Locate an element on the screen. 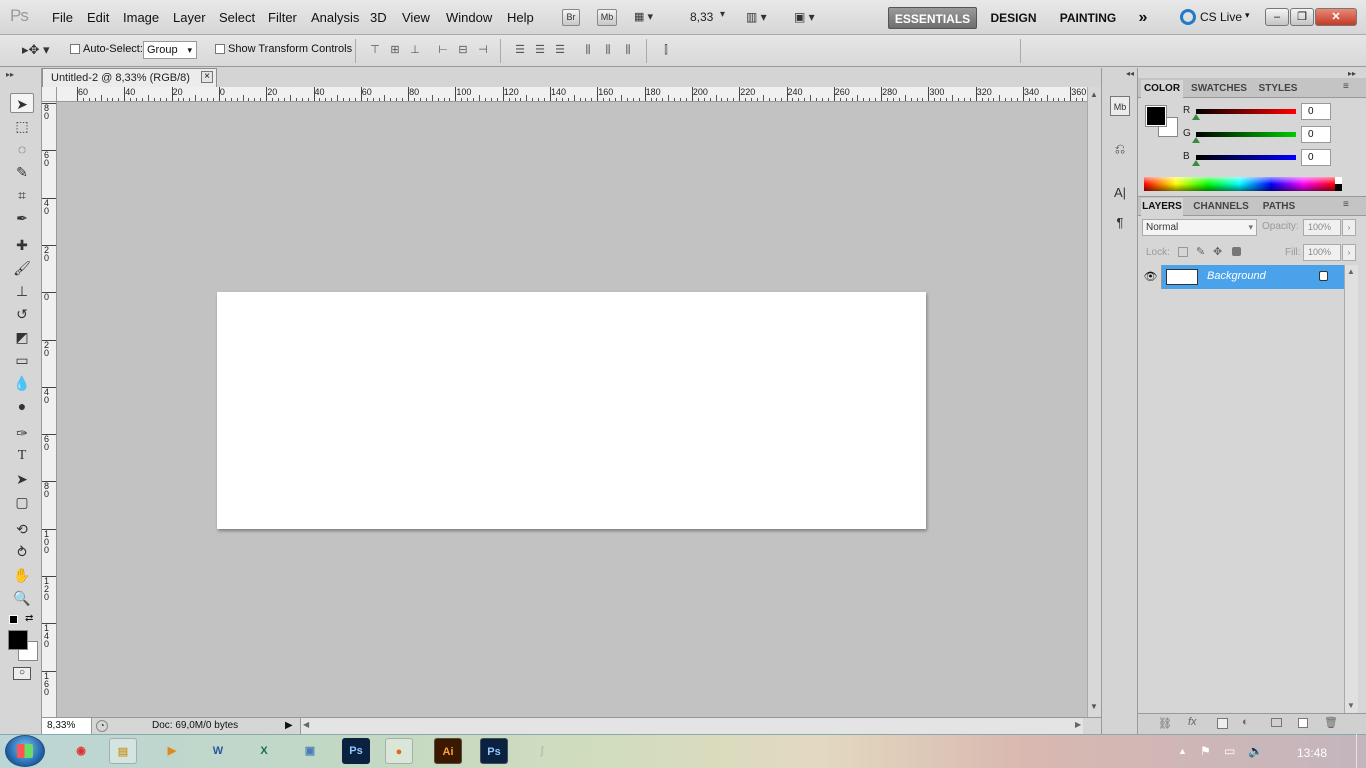  link-layers-icon: ⛓ is located at coordinates (1165, 723).